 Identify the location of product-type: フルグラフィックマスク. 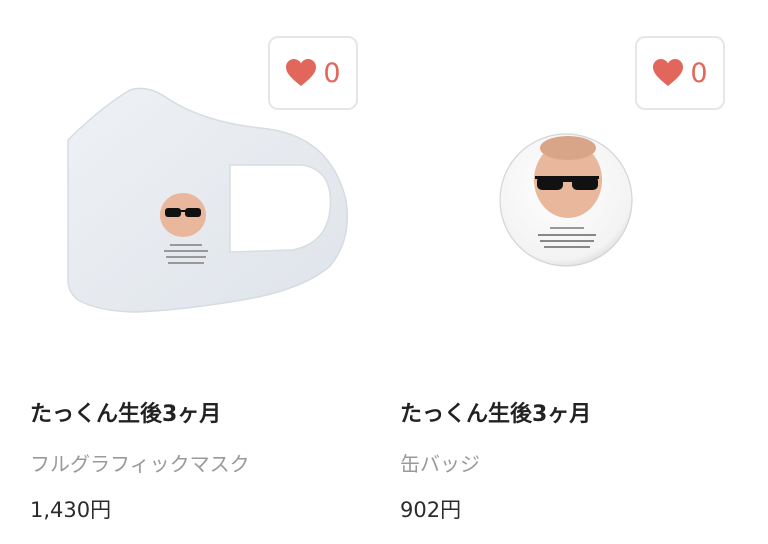
(140, 464).